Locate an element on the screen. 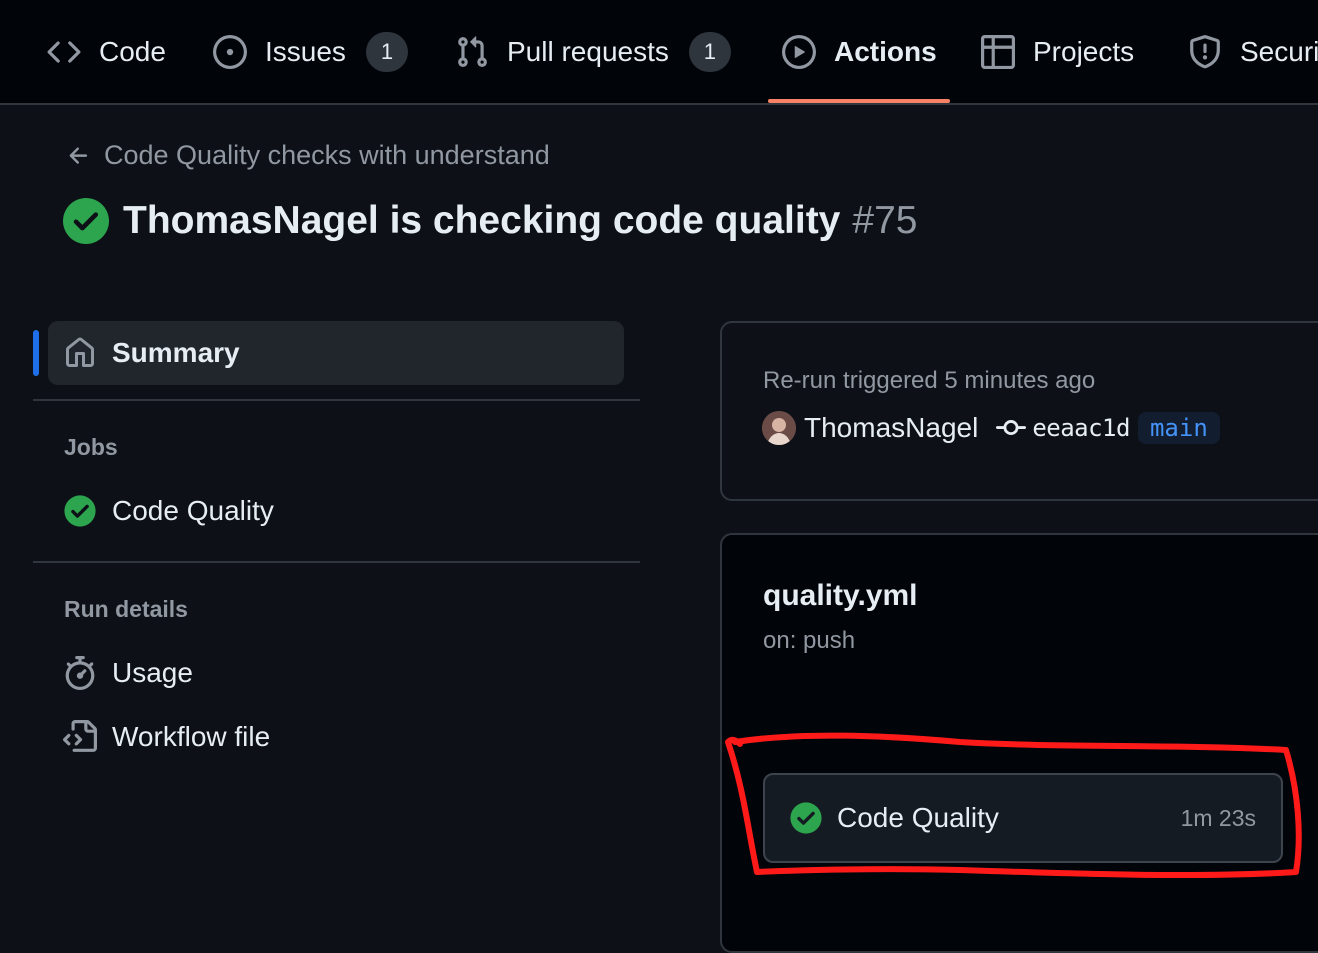 The height and width of the screenshot is (953, 1318). tab-code: Code is located at coordinates (106, 51).